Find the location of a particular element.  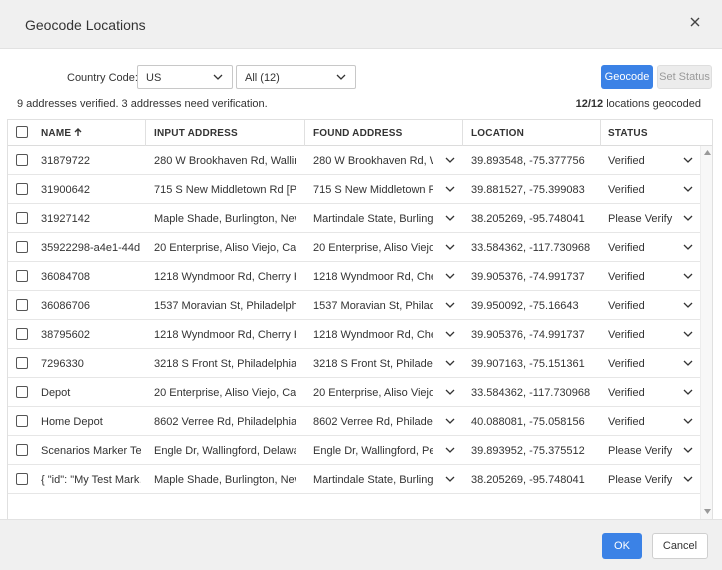

found-address-select: Engle Dr, Wallingford, Penns is located at coordinates (373, 451).